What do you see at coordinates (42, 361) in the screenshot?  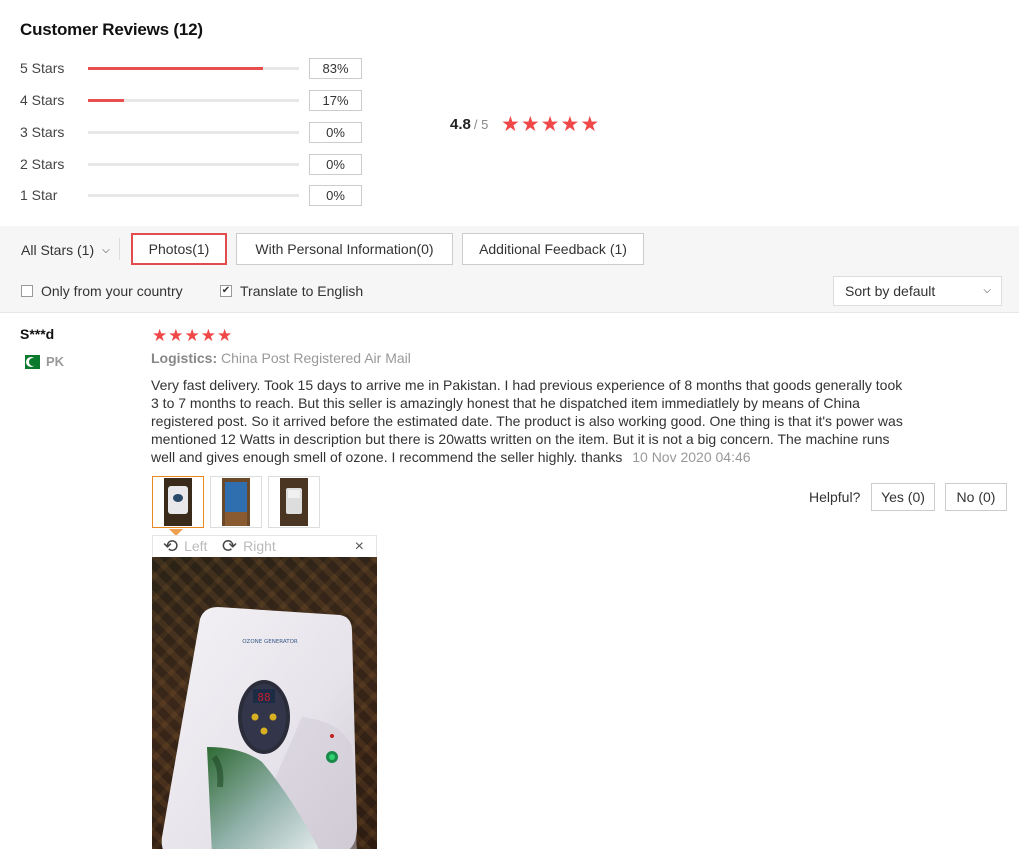 I see `reviewer-country: PK` at bounding box center [42, 361].